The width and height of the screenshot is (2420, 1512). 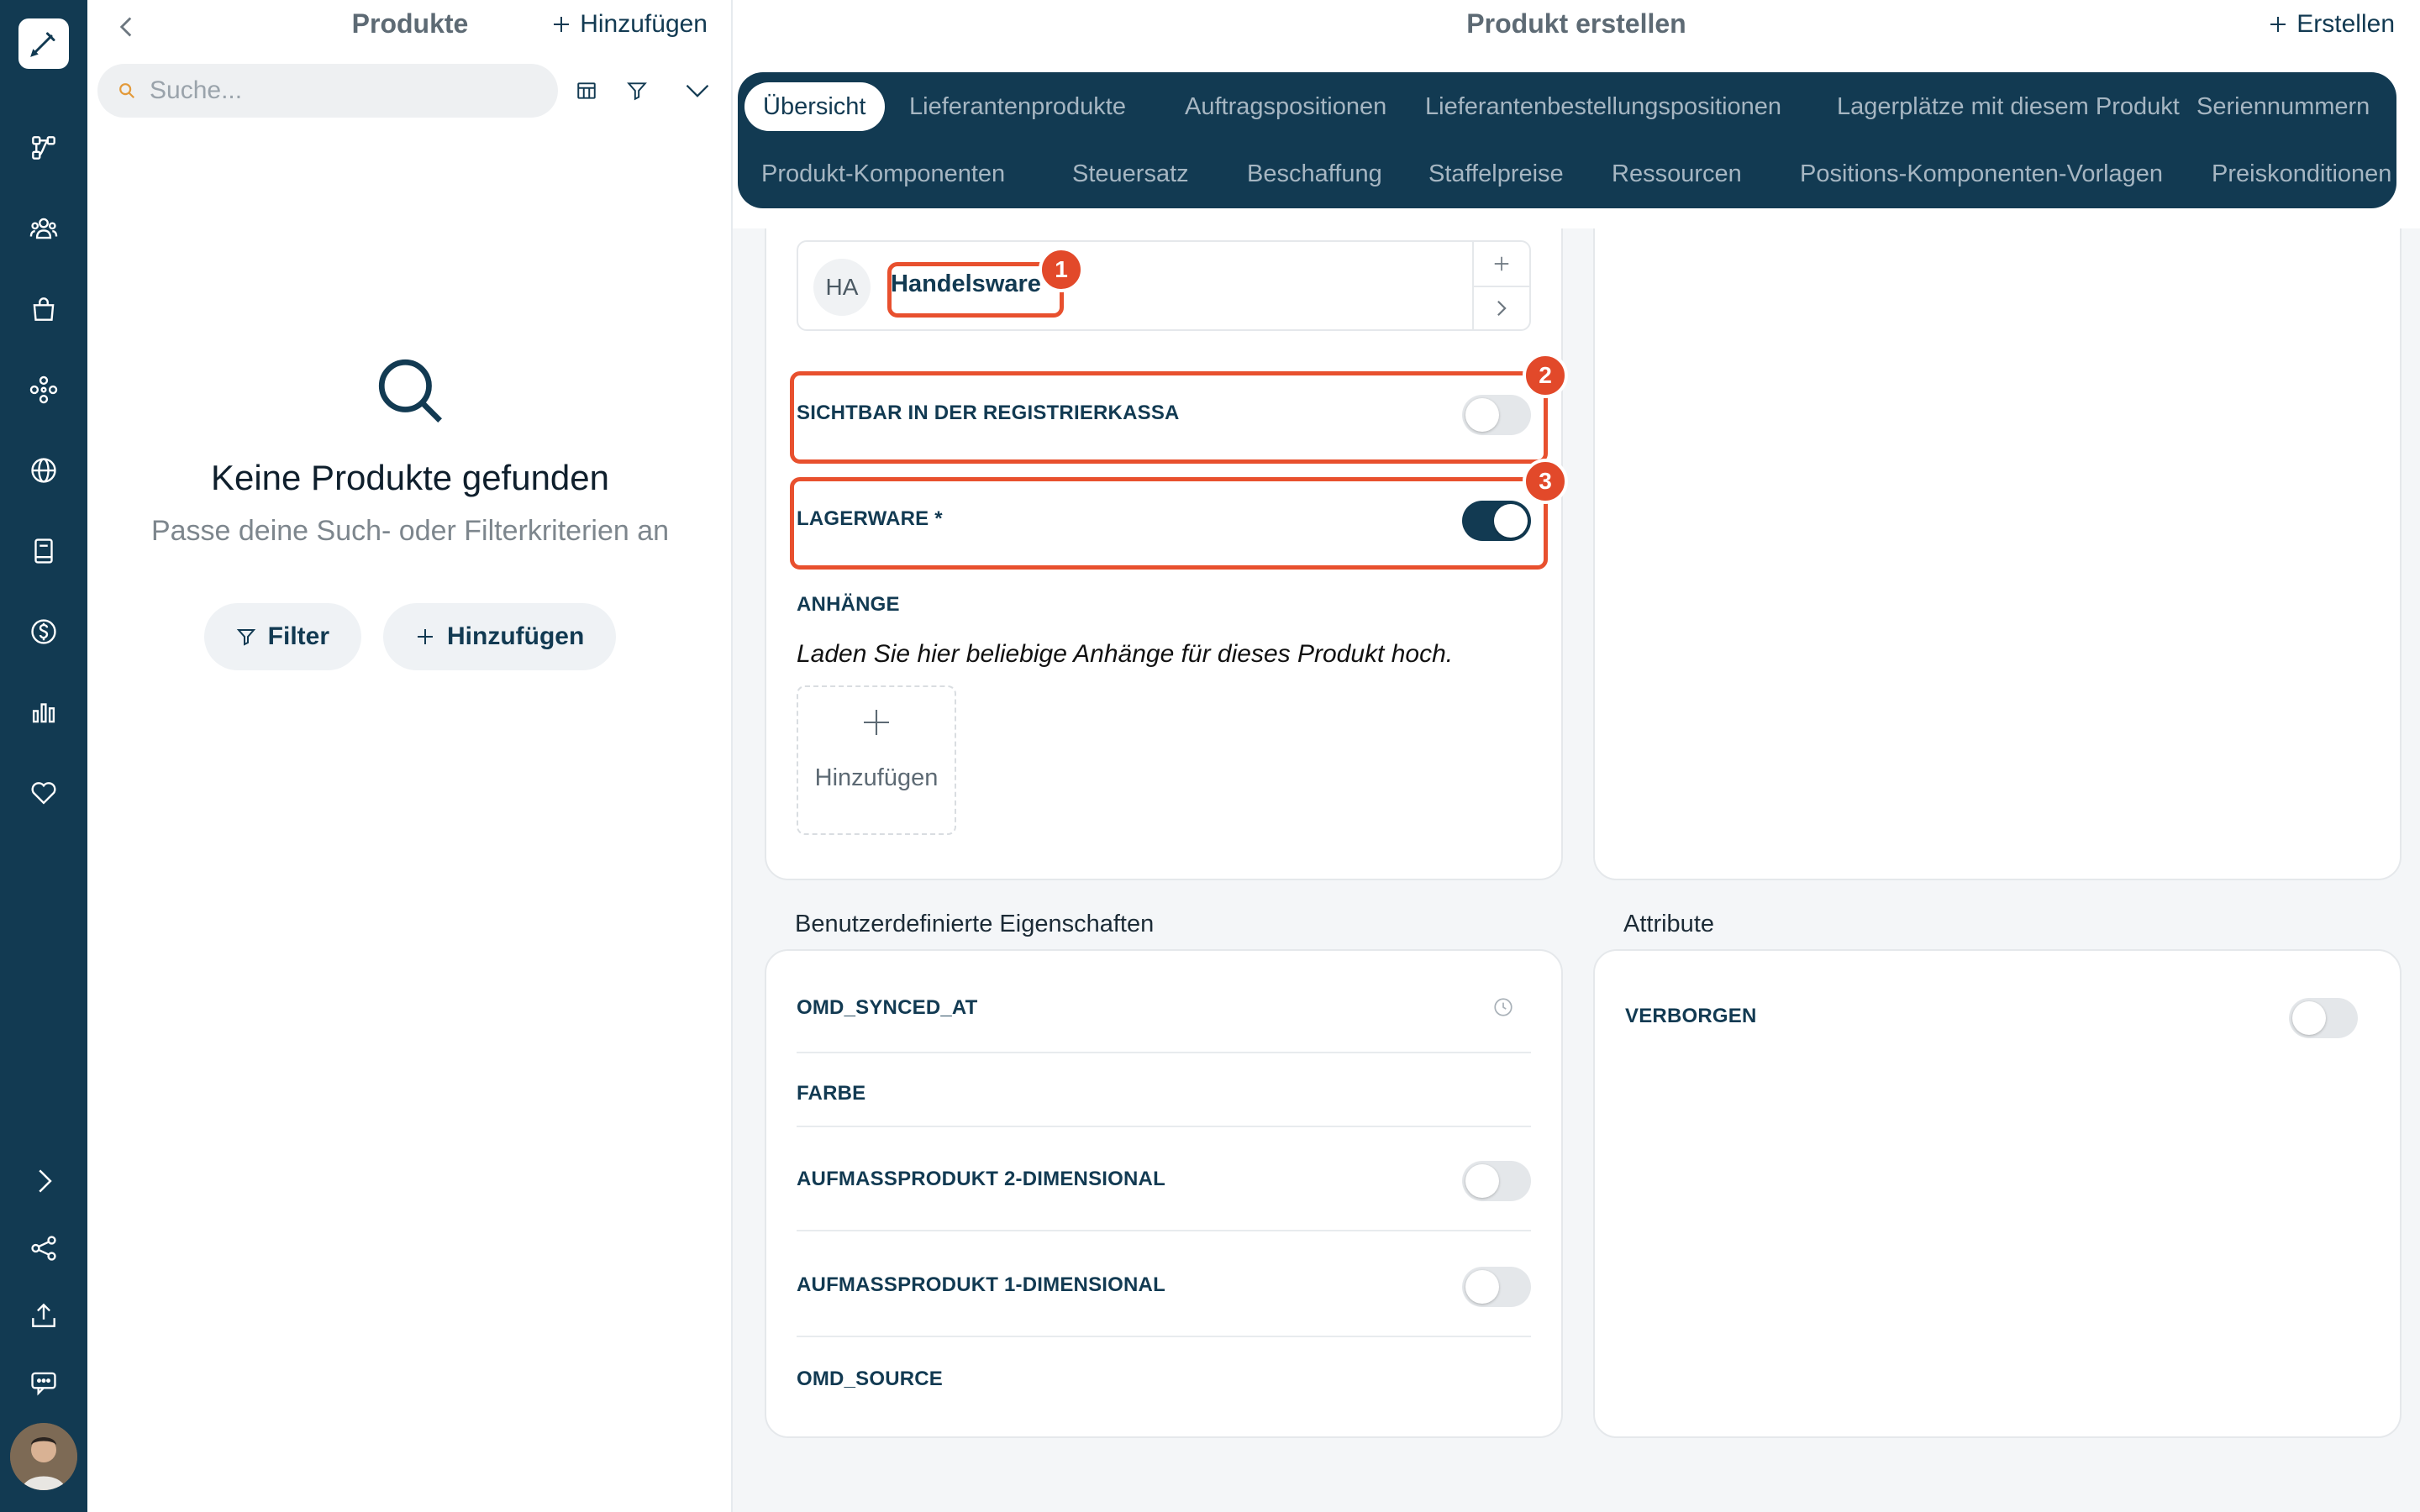 I want to click on empty-title: Keine Produkte gefunden, so click(x=410, y=477).